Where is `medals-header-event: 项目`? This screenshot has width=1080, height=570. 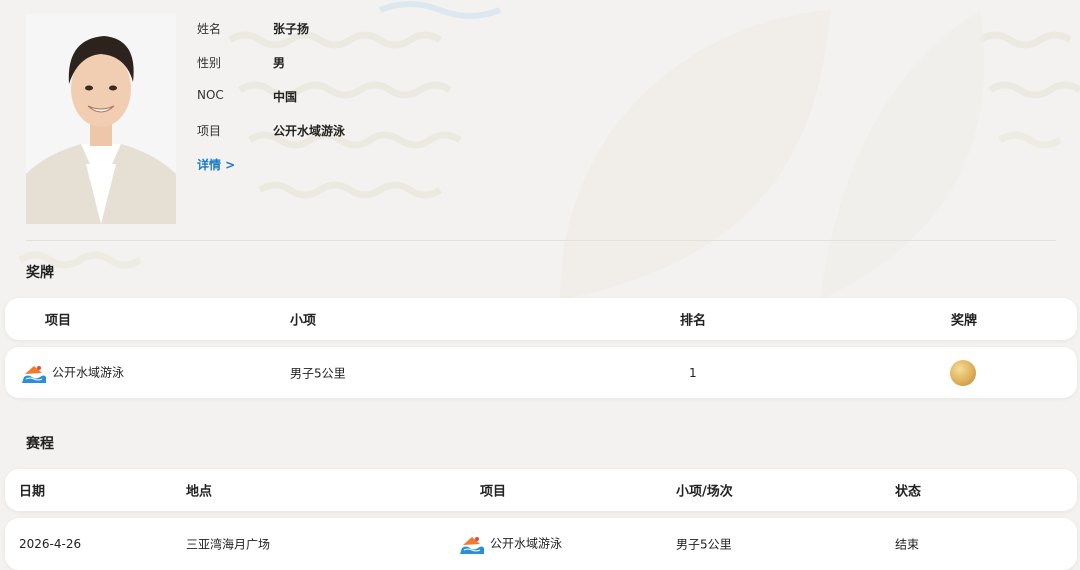
medals-header-event: 项目 is located at coordinates (58, 321).